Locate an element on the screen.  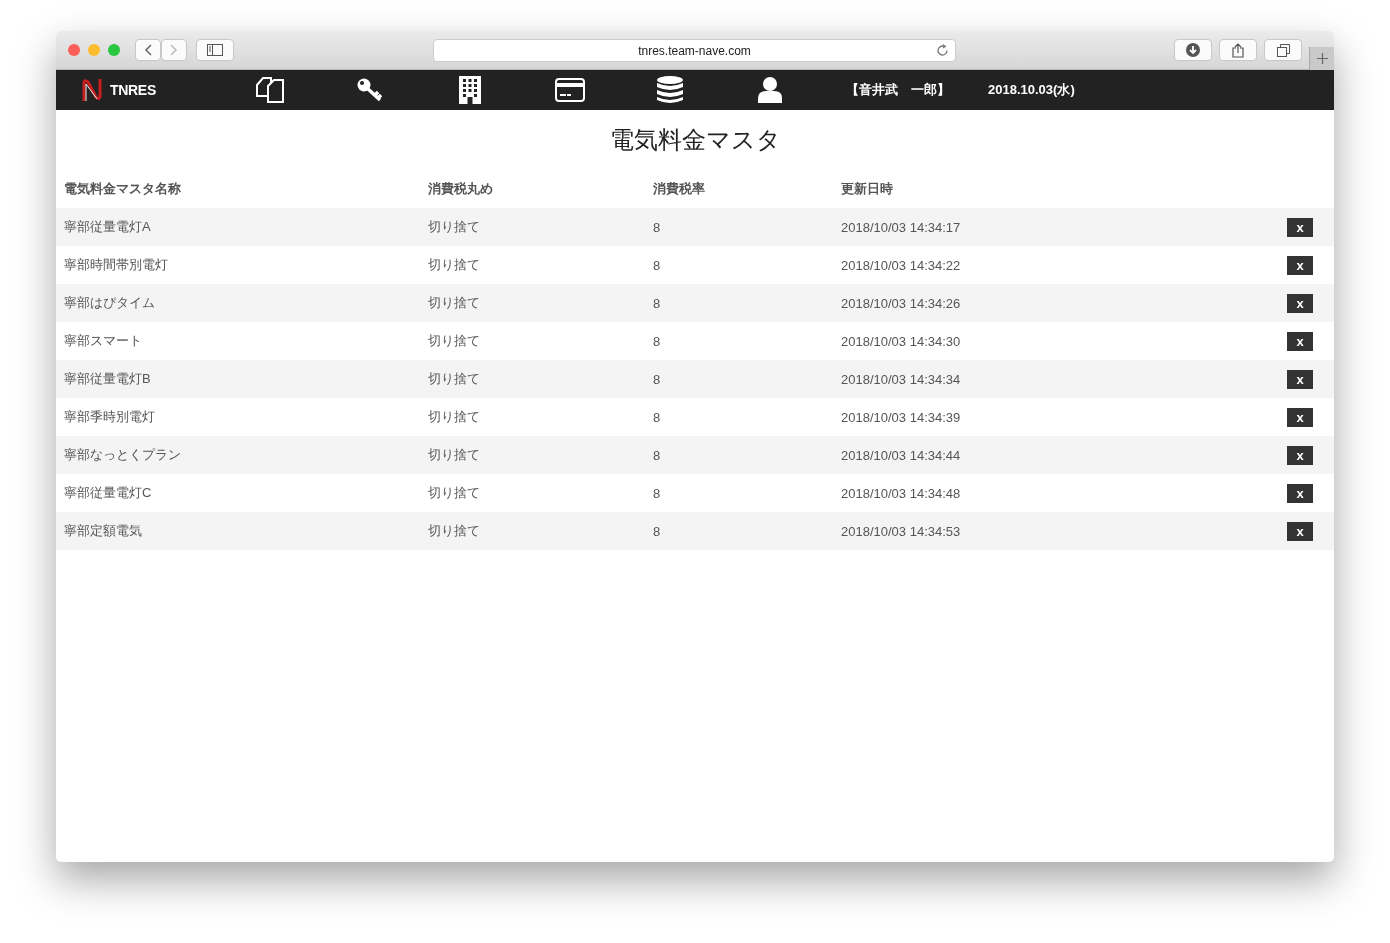
table-cell: 寧部時間帯別電灯 is located at coordinates (116, 265).